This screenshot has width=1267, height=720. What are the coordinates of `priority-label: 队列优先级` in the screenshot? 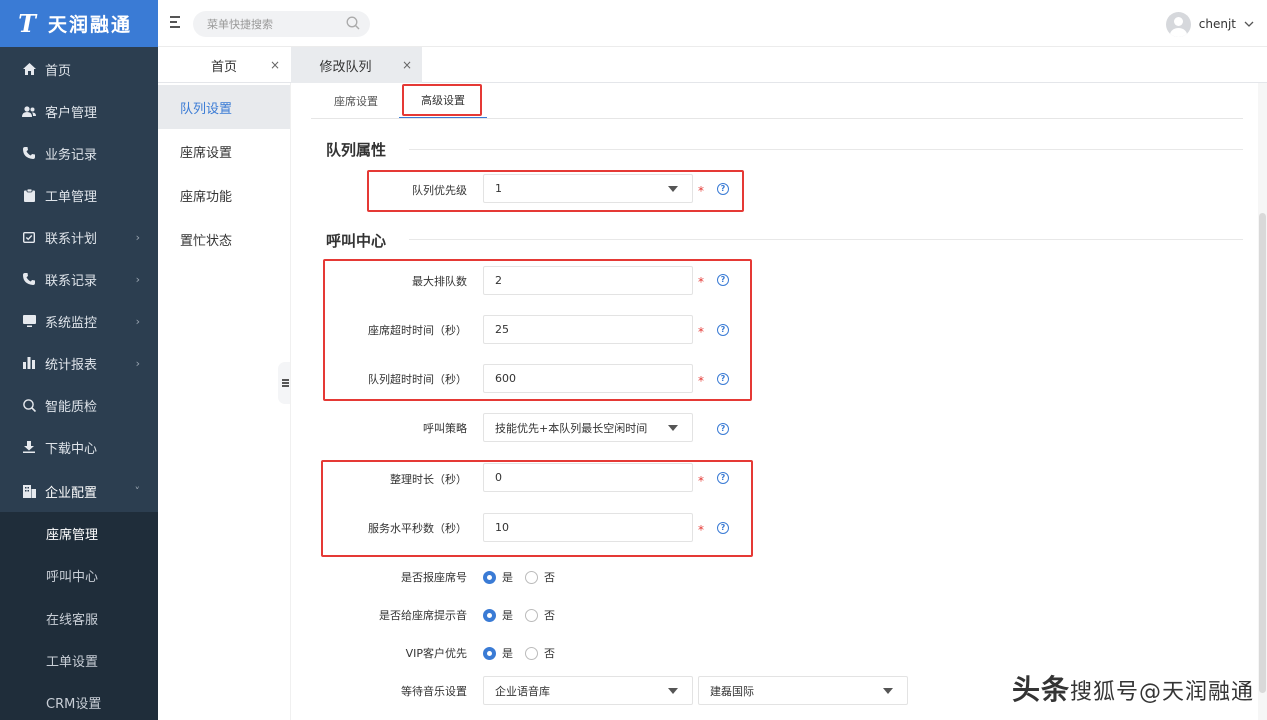 It's located at (439, 190).